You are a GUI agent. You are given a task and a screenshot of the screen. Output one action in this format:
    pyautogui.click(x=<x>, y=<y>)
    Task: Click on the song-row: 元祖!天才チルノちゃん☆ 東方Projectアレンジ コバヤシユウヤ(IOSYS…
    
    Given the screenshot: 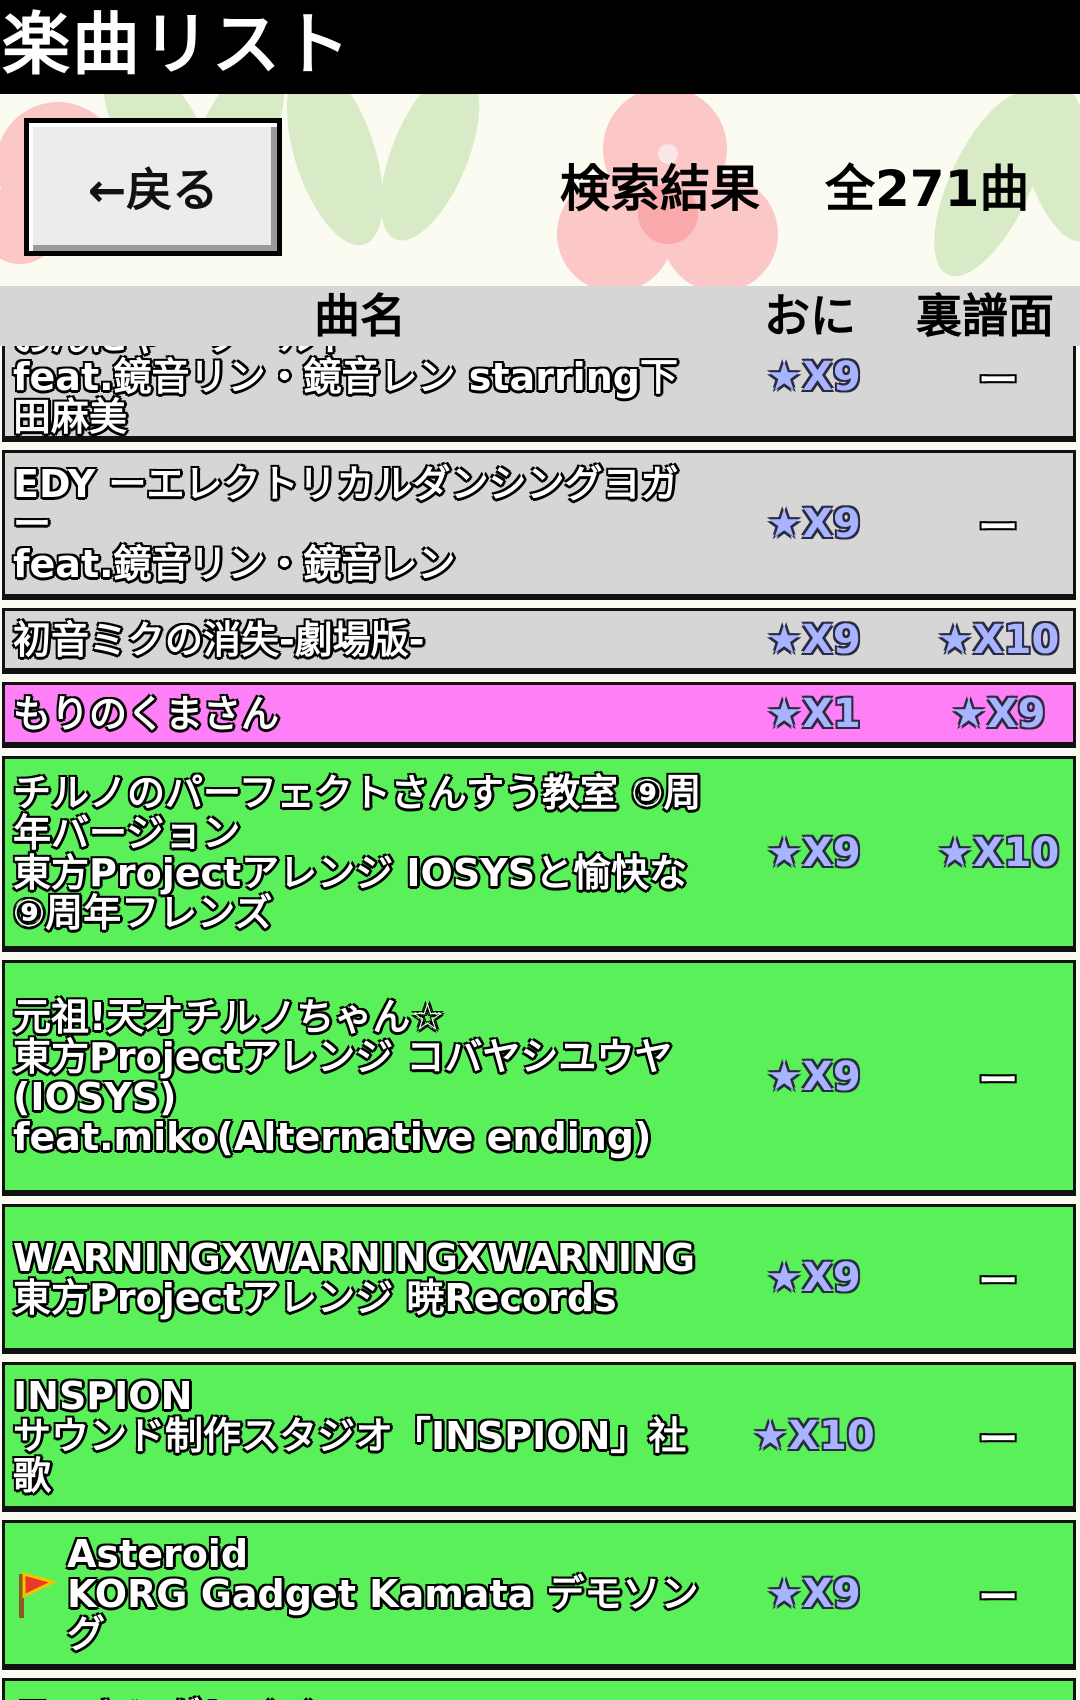 What is the action you would take?
    pyautogui.click(x=539, y=1078)
    